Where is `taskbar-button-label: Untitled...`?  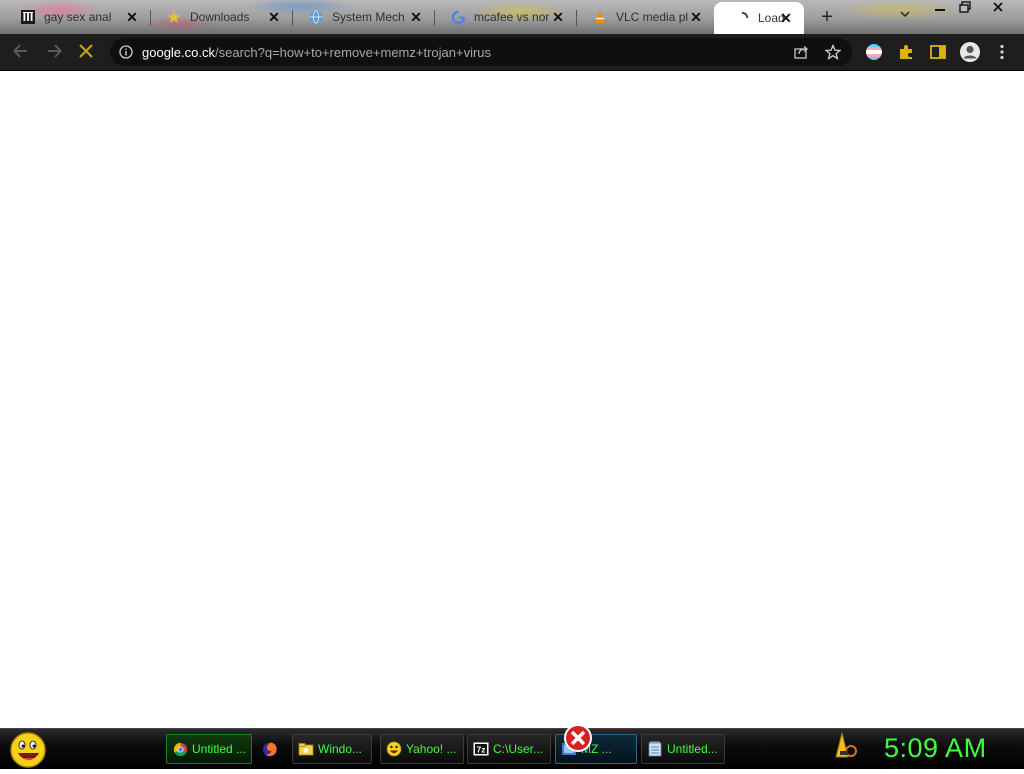
taskbar-button-label: Untitled... is located at coordinates (692, 749).